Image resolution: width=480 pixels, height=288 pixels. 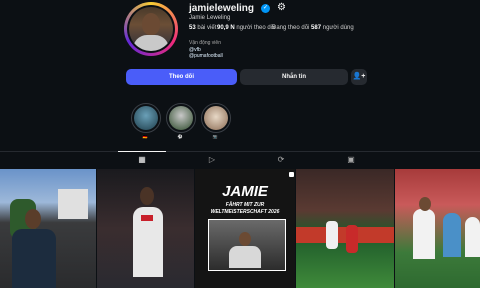 I want to click on following-count: Đang theo dõi 587 người dùng, so click(x=313, y=28).